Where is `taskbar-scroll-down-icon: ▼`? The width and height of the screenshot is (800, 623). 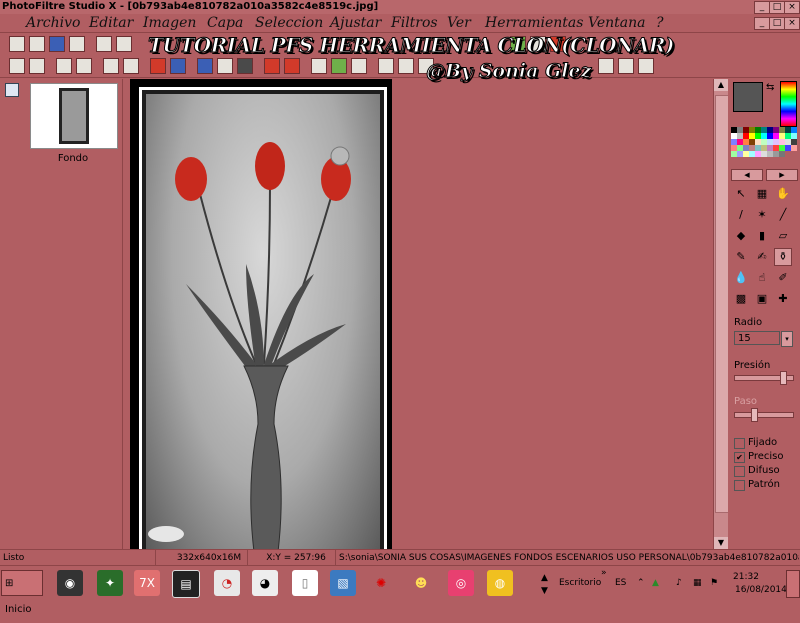
taskbar-scroll-down-icon: ▼ is located at coordinates (544, 591).